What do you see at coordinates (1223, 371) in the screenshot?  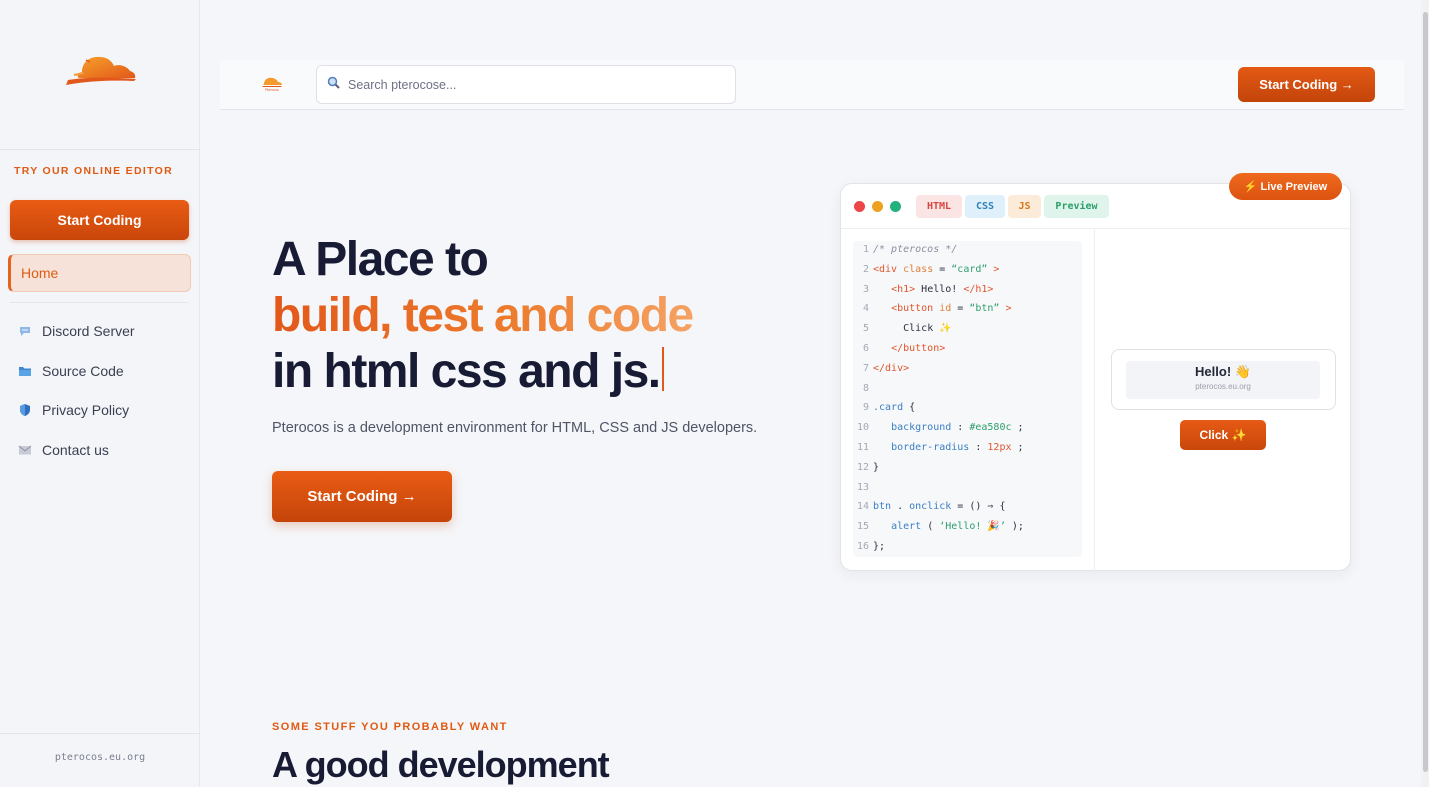 I see `preview-hello-text: Hello! 👋` at bounding box center [1223, 371].